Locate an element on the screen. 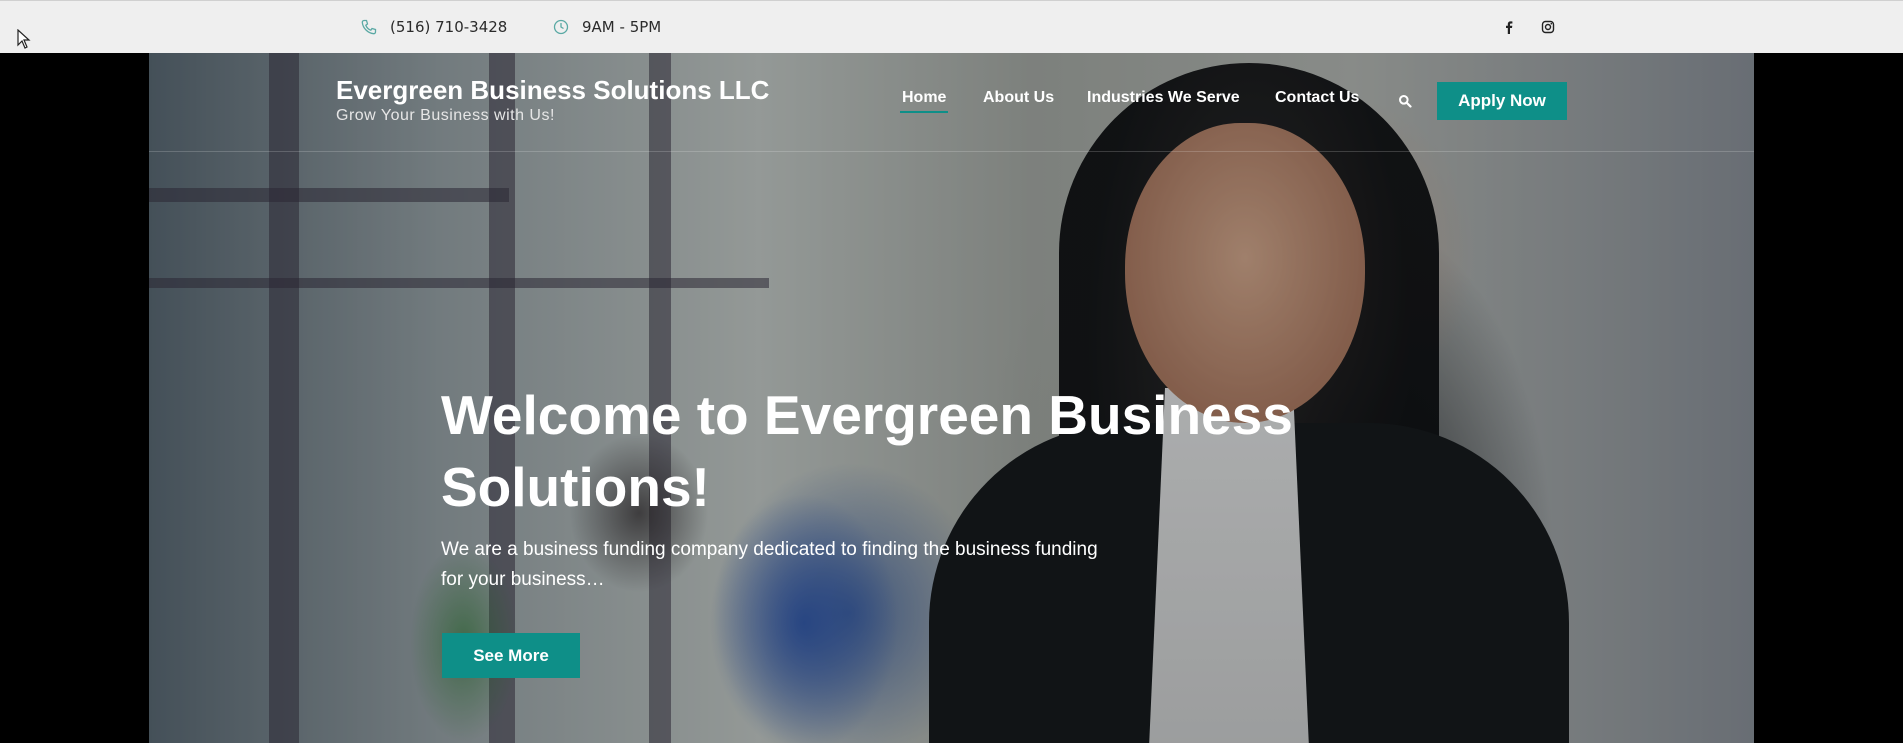 The height and width of the screenshot is (743, 1903). hero-headline: Welcome to Evergreen Business Solutions! is located at coordinates (867, 451).